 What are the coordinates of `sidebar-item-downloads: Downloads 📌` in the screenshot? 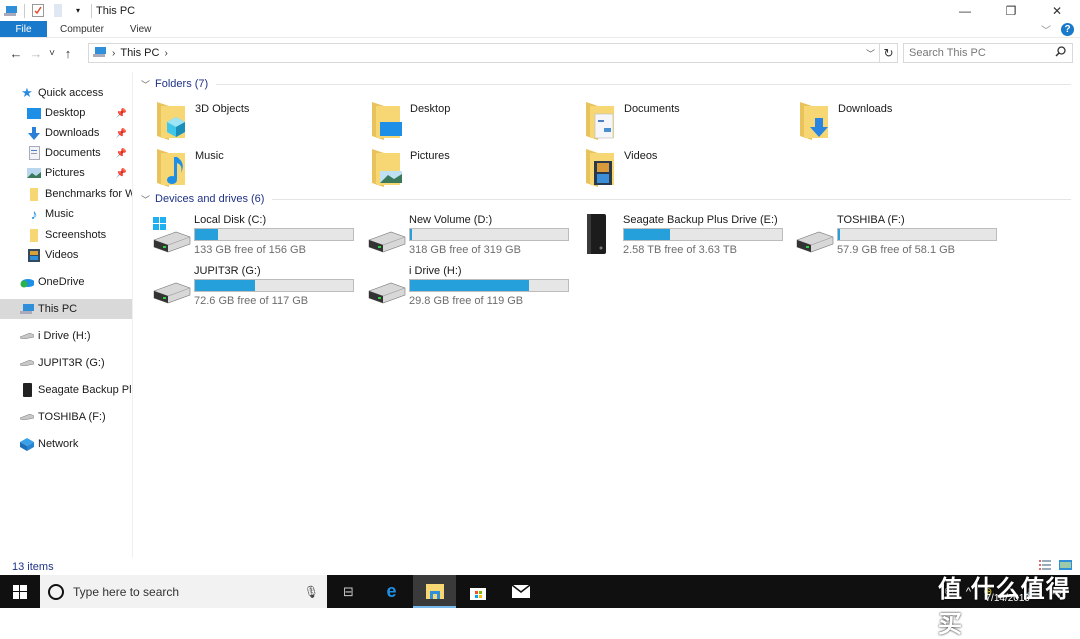 It's located at (66, 133).